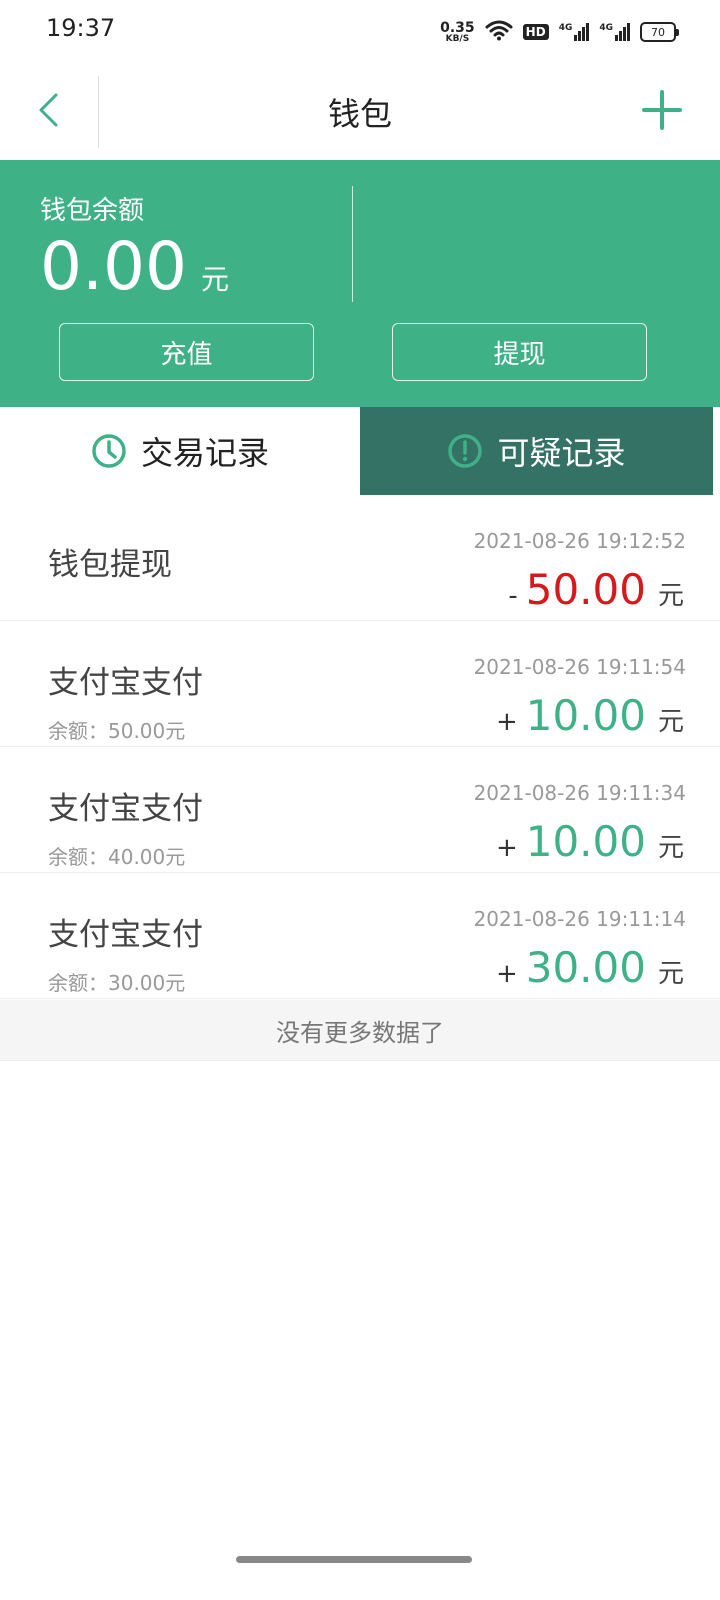 The image size is (720, 1600). What do you see at coordinates (465, 451) in the screenshot?
I see `alert-icon` at bounding box center [465, 451].